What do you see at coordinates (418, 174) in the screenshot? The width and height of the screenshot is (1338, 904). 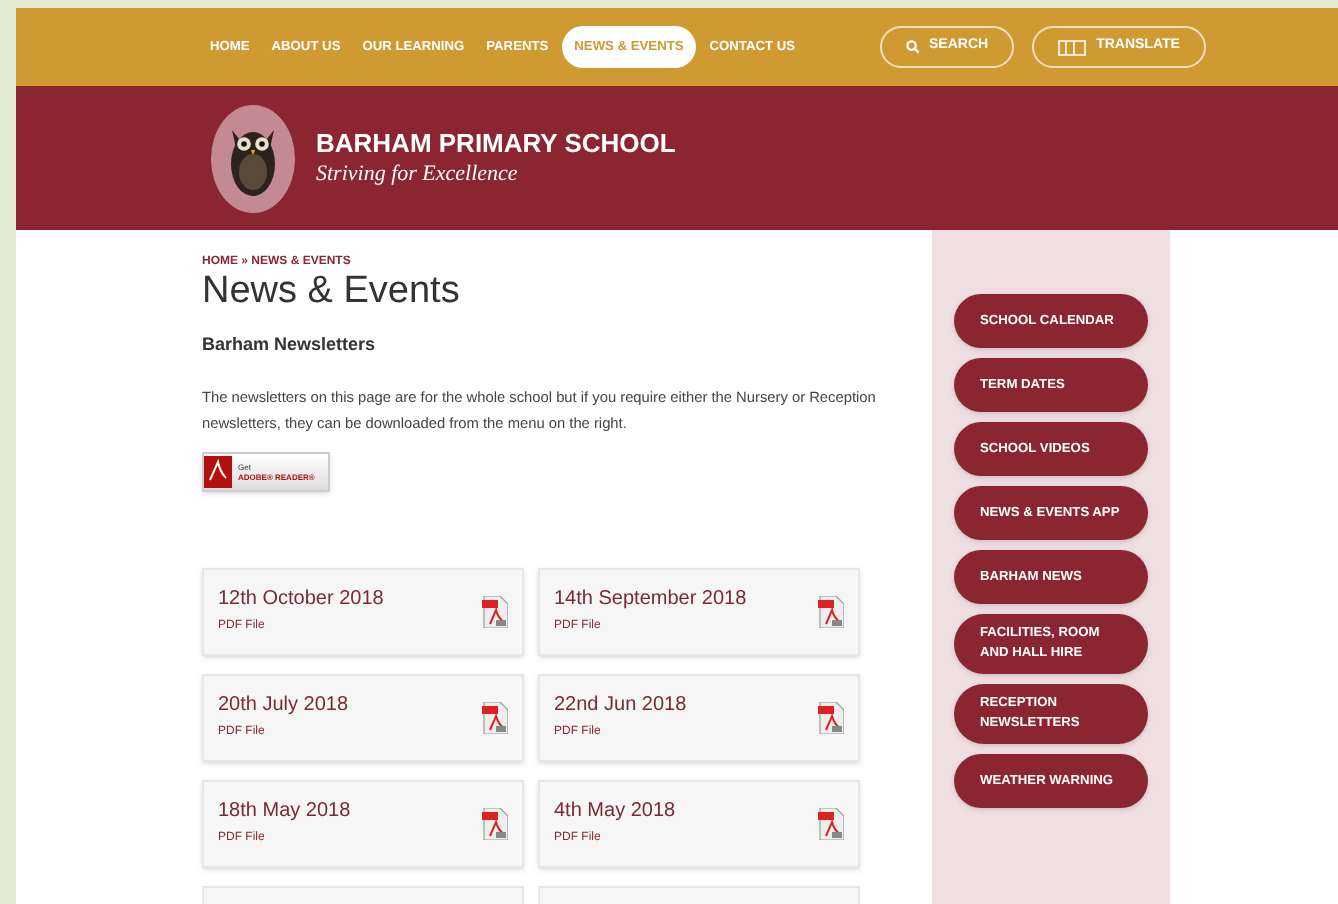 I see `school-tagline: Striving for Excellence` at bounding box center [418, 174].